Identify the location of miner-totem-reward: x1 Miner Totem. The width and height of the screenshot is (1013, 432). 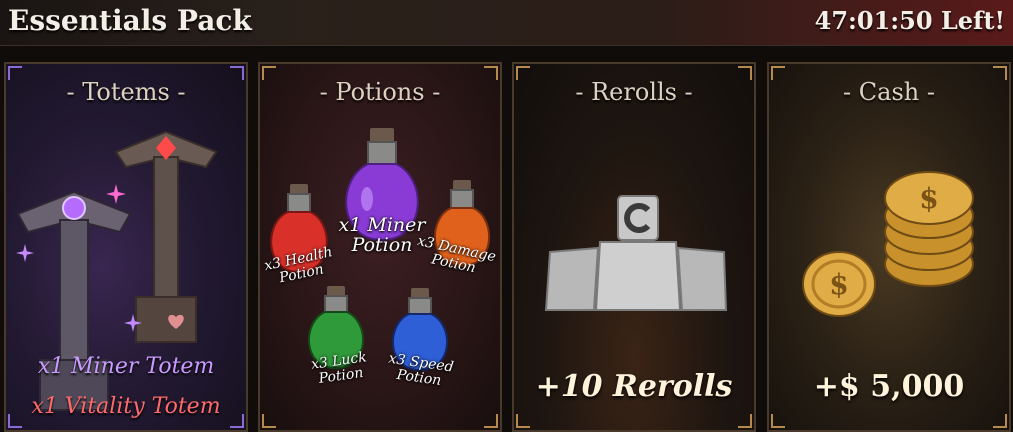
(126, 366).